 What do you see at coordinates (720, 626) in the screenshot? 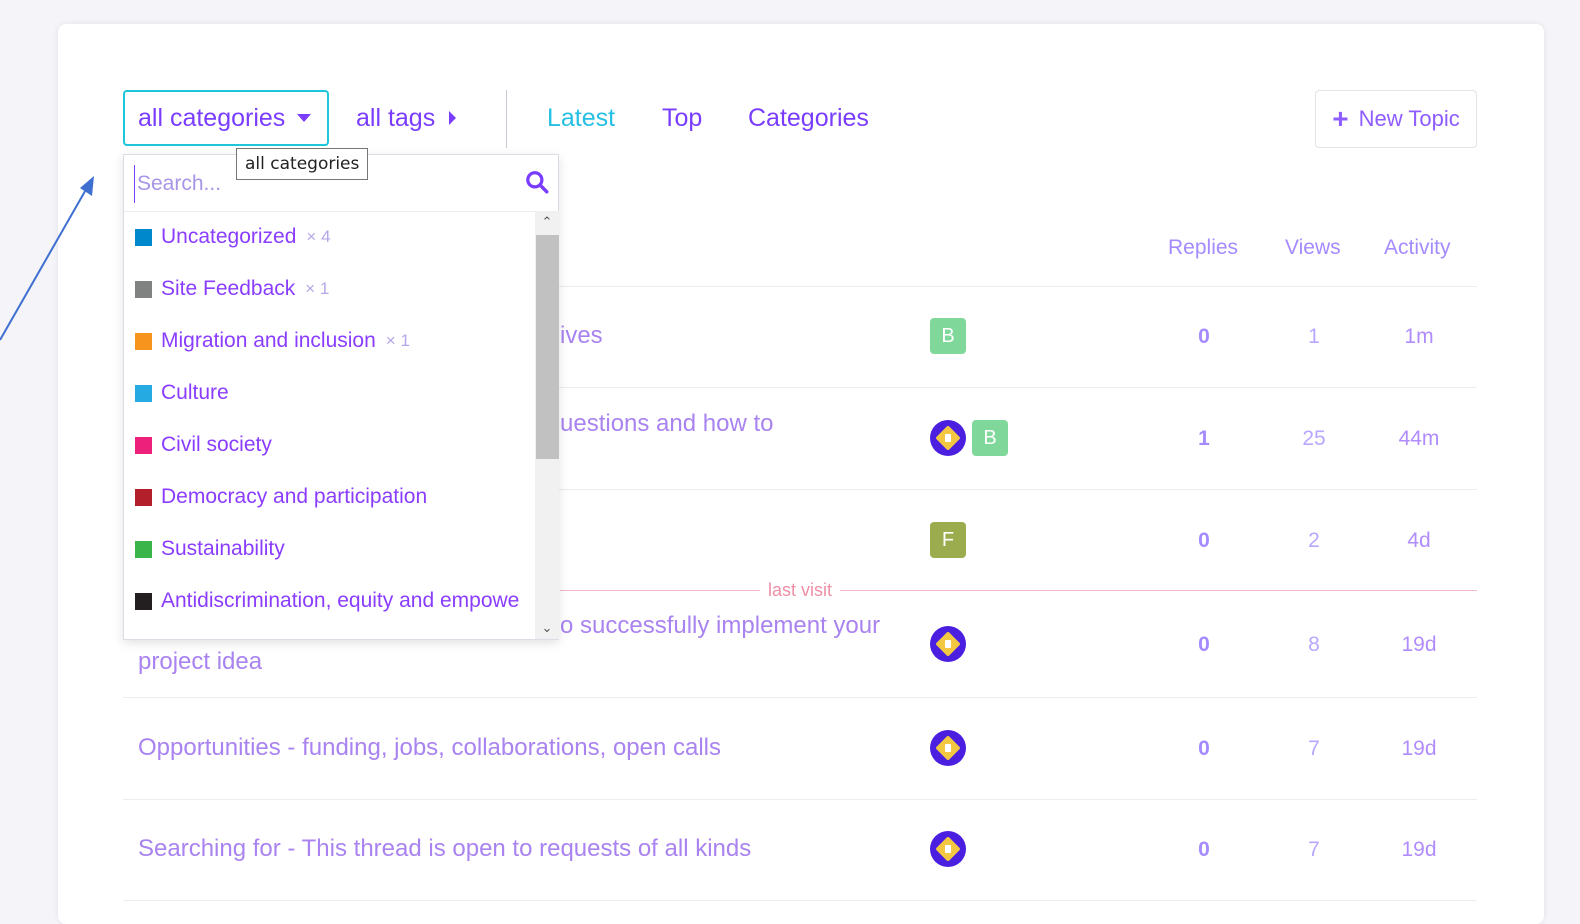
I see `topic-title: o successfully implement your` at bounding box center [720, 626].